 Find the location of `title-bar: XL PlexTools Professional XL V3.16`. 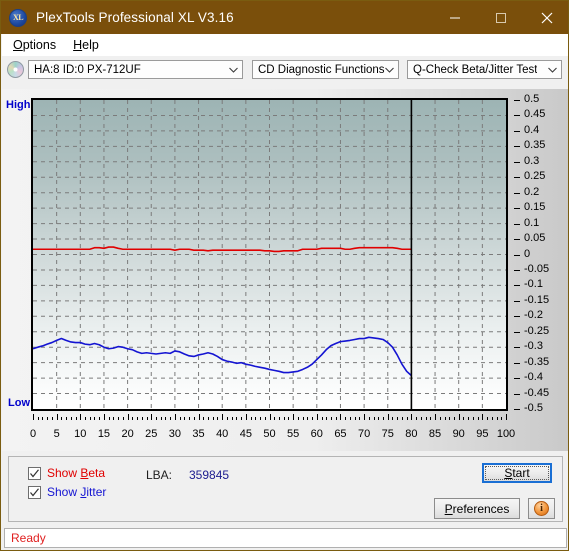

title-bar: XL PlexTools Professional XL V3.16 is located at coordinates (284, 17).